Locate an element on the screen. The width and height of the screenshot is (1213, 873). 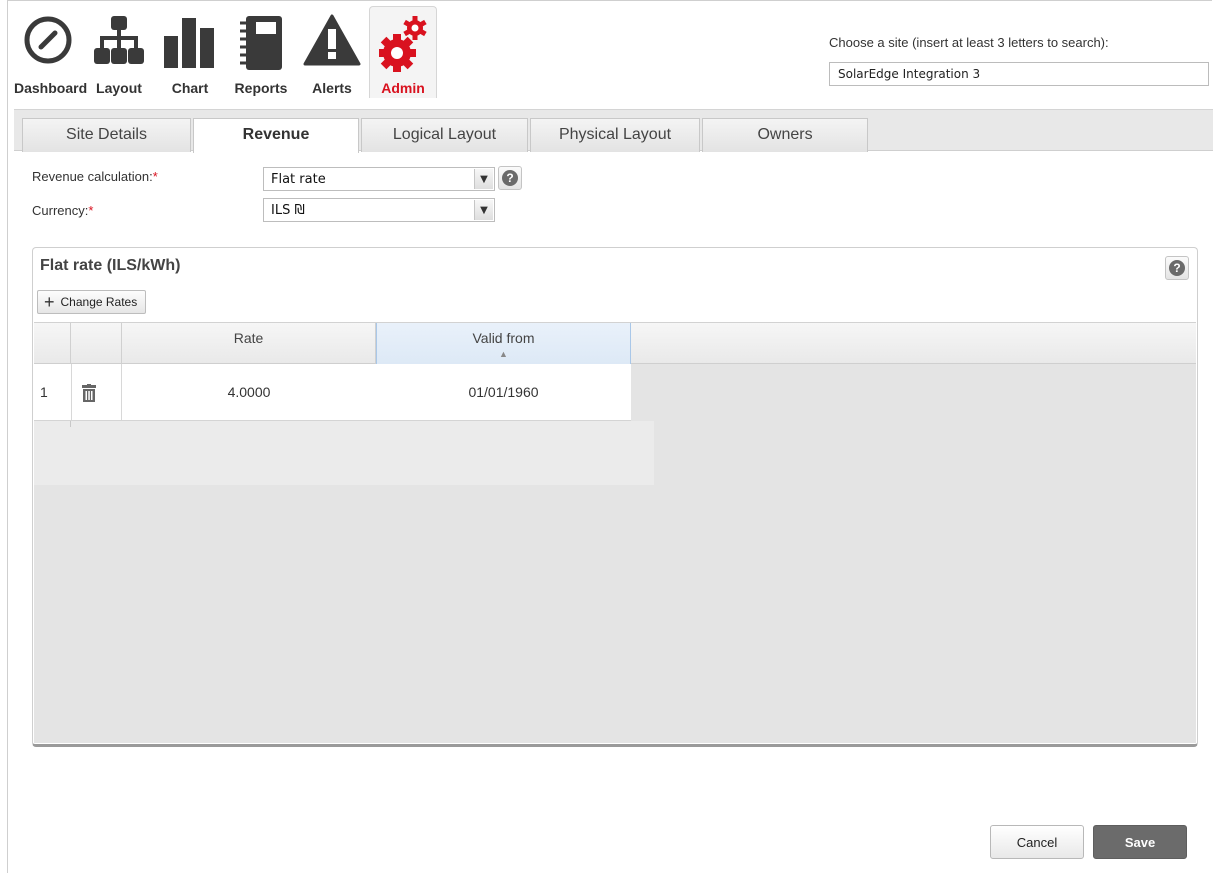
column-header-rate: Rate is located at coordinates (249, 343).